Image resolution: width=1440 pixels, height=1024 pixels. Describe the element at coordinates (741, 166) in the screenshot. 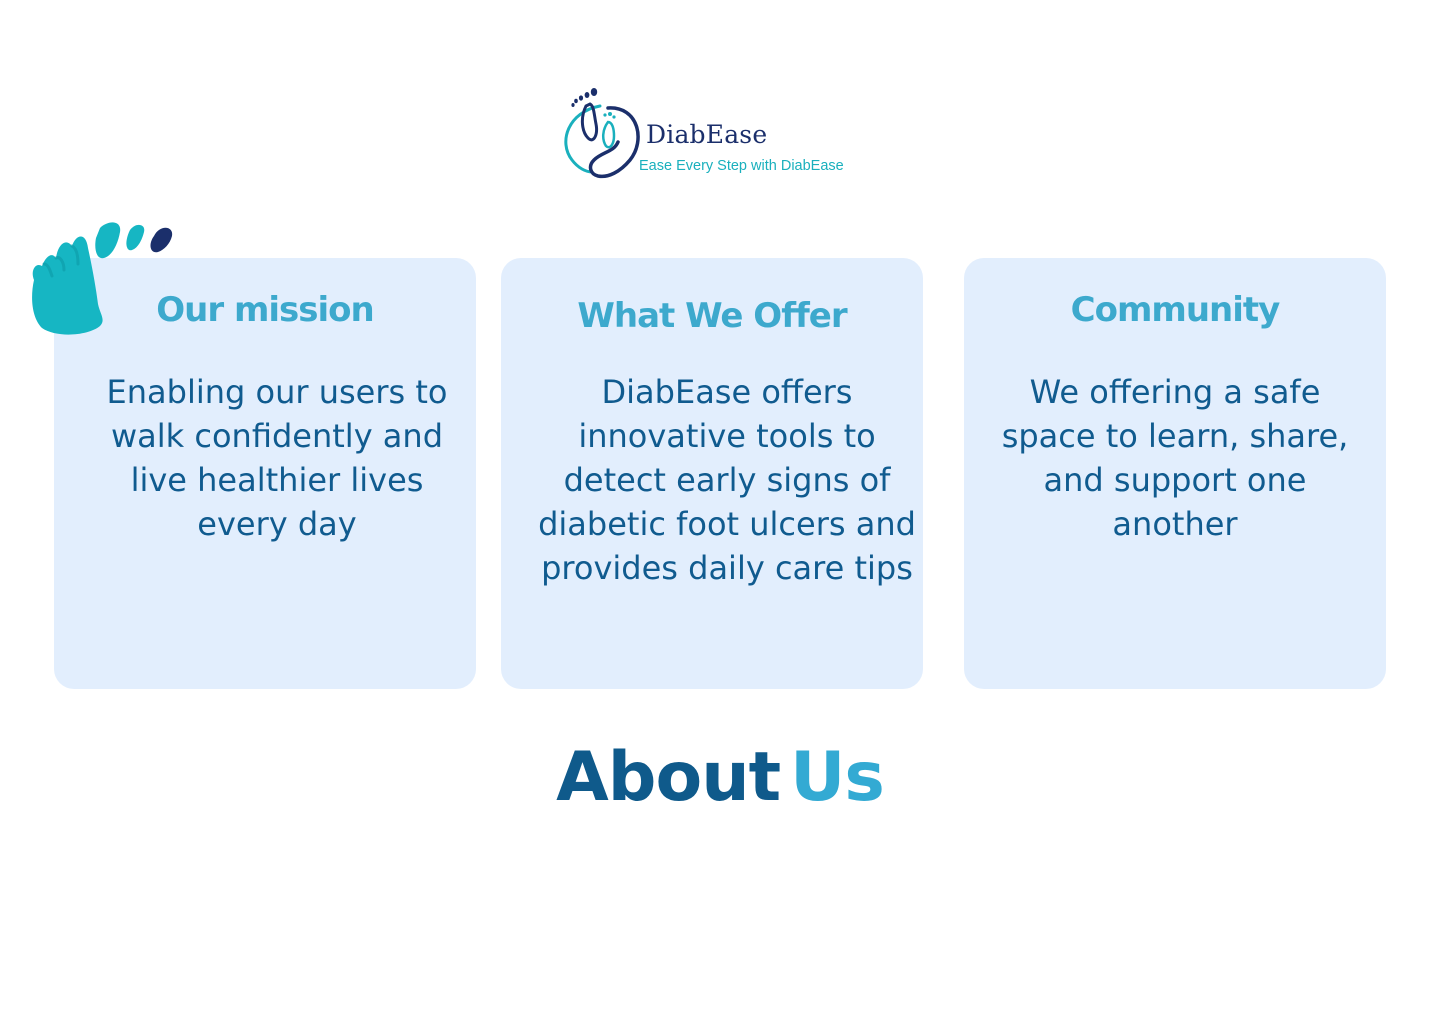

I see `brand-tagline: Ease Every Step with DiabEase` at that location.